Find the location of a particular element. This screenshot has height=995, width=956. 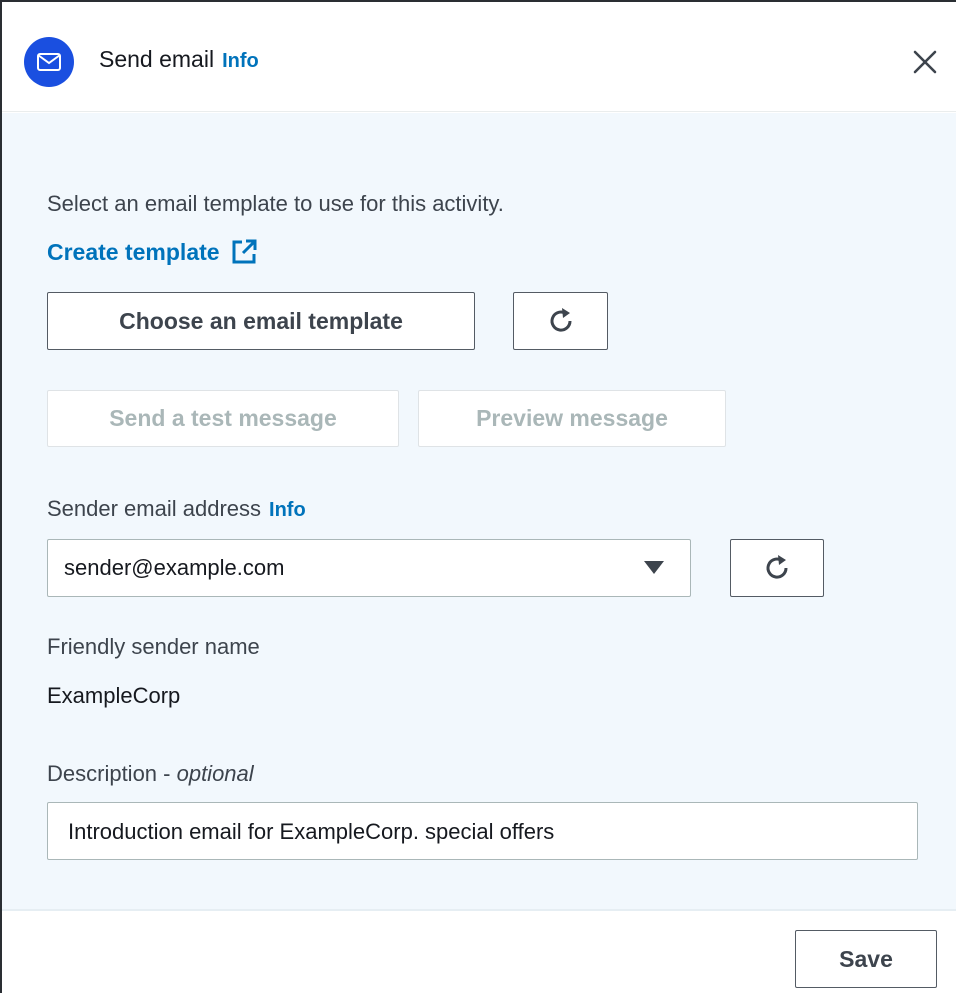

sender-email-label: Sender email address Info is located at coordinates (176, 509).